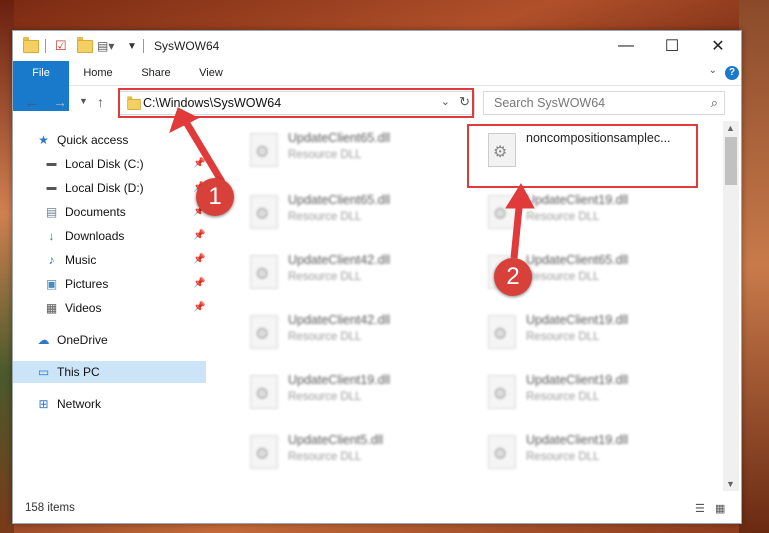  What do you see at coordinates (722, 508) in the screenshot?
I see `large-icons-view-icon: ▦` at bounding box center [722, 508].